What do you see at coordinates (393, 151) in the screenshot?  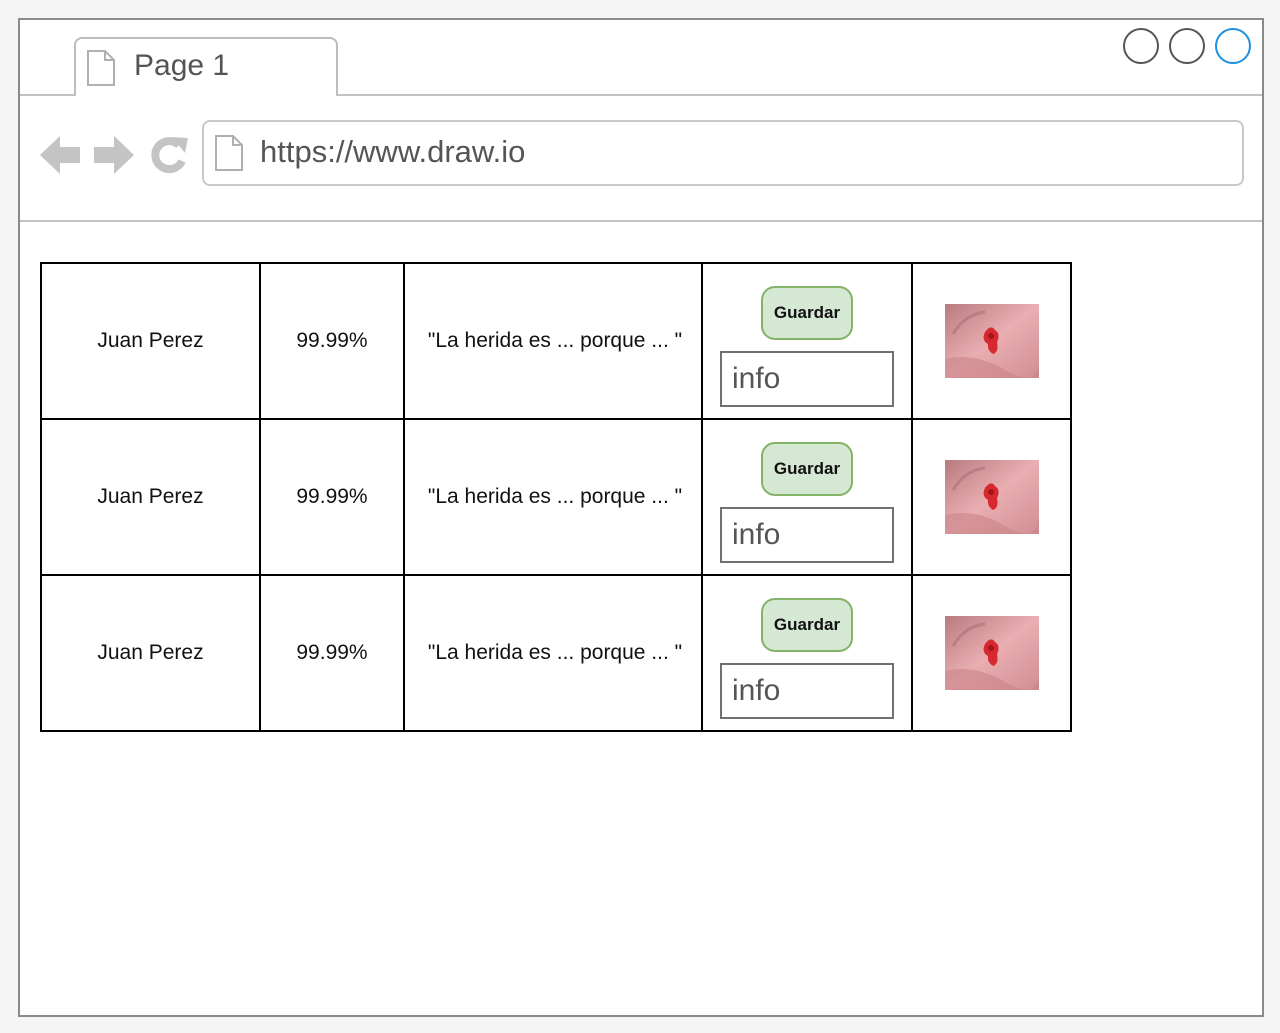 I see `url-text: https://www.draw.io` at bounding box center [393, 151].